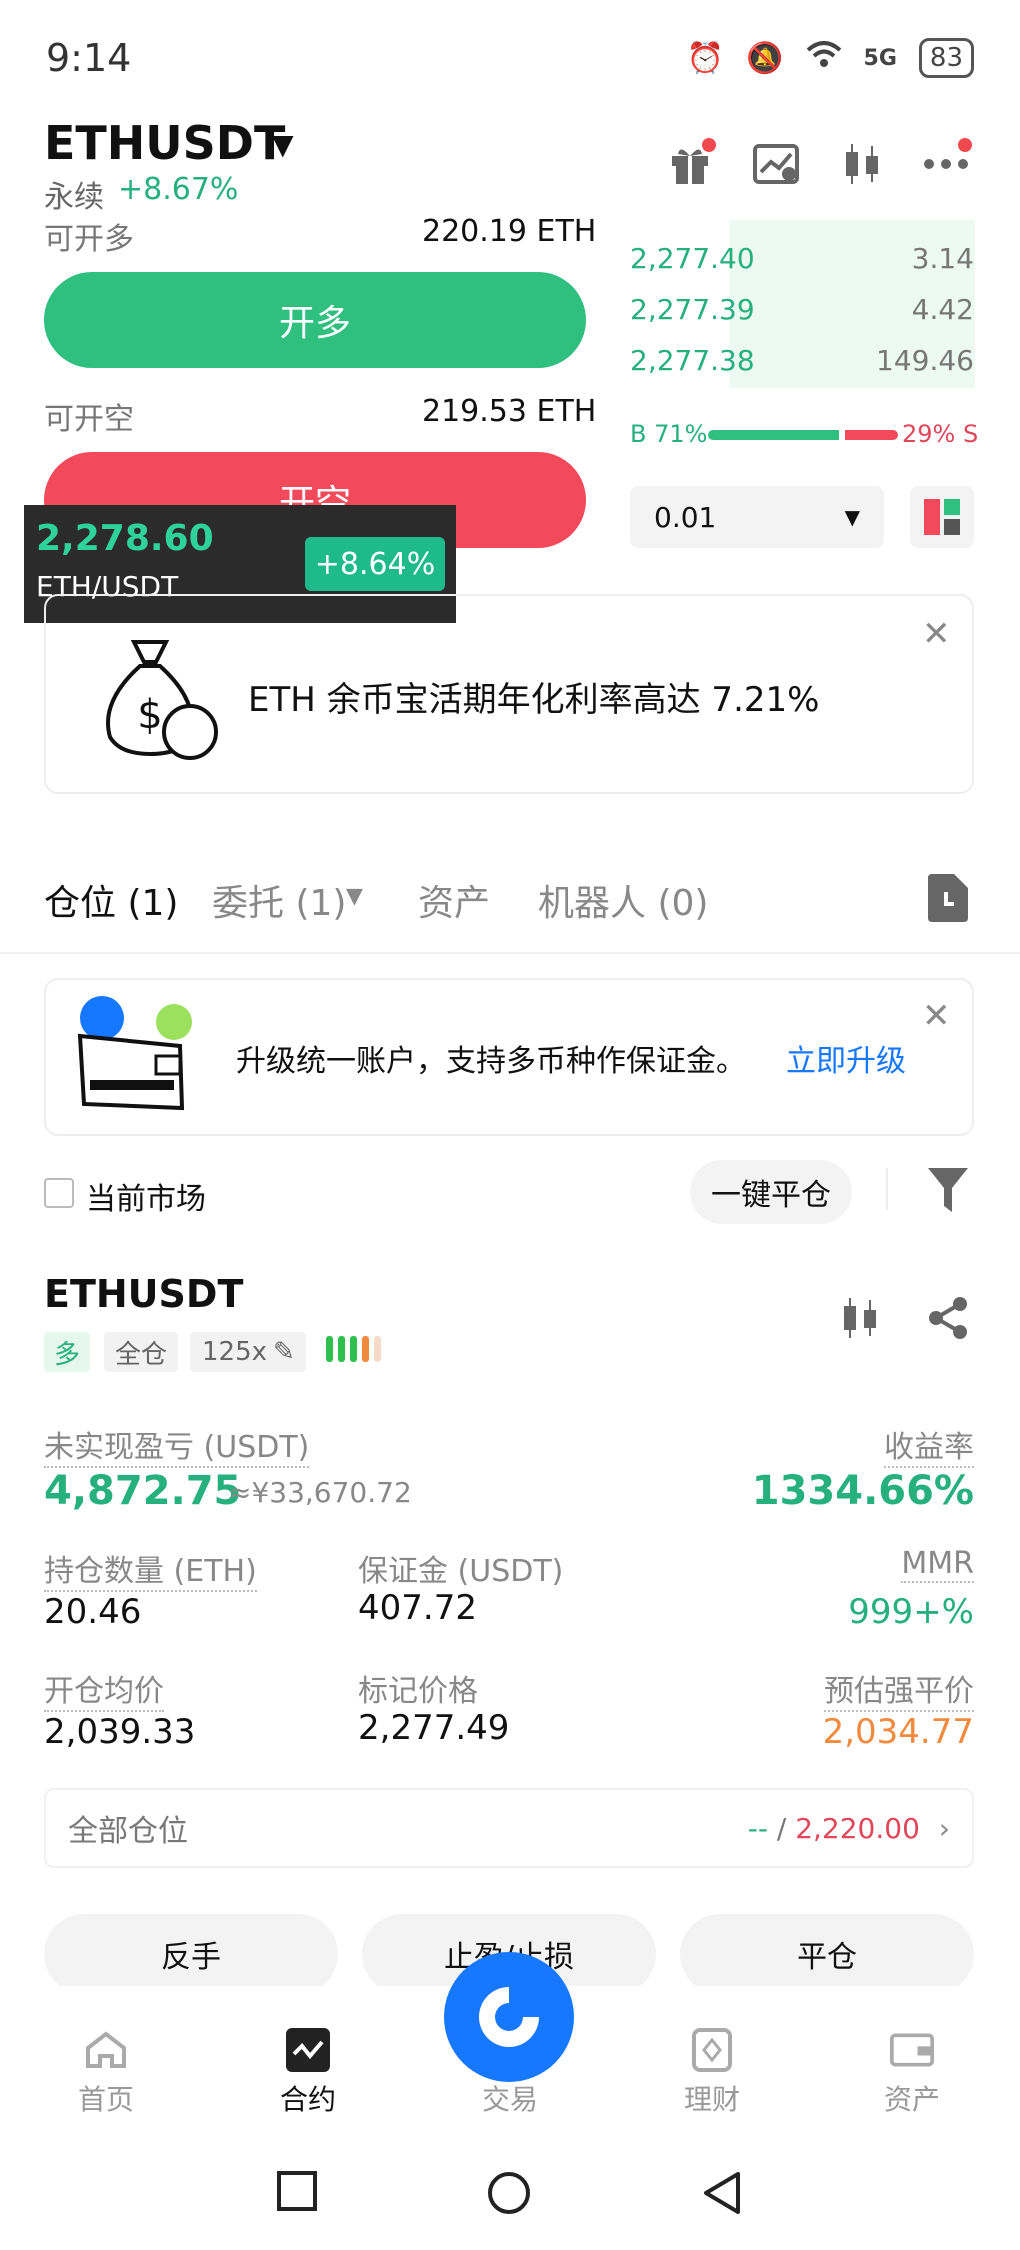  Describe the element at coordinates (279, 900) in the screenshot. I see `tab-orders: 委托 (1)` at that location.